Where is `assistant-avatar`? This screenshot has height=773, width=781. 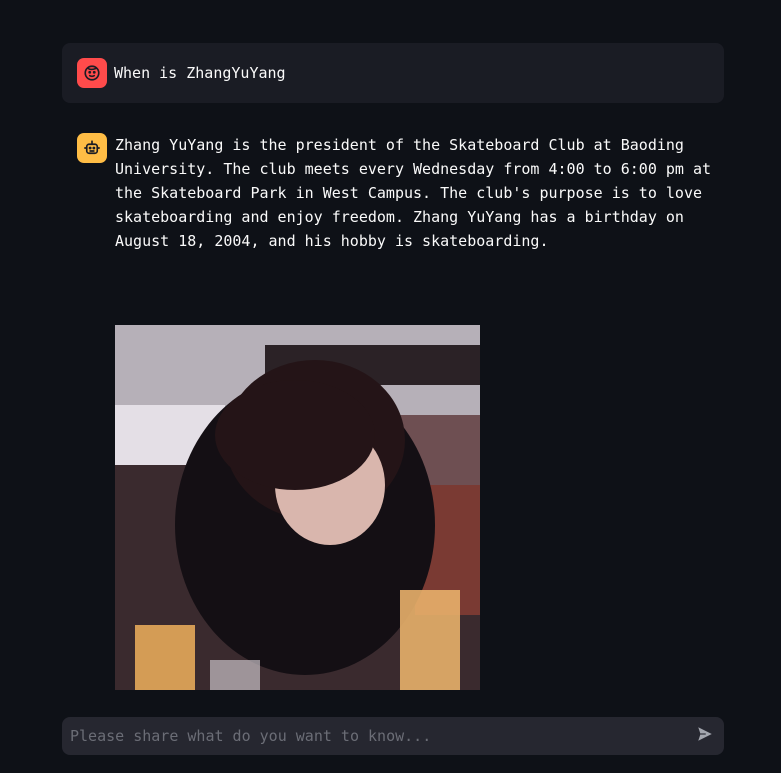
assistant-avatar is located at coordinates (92, 148).